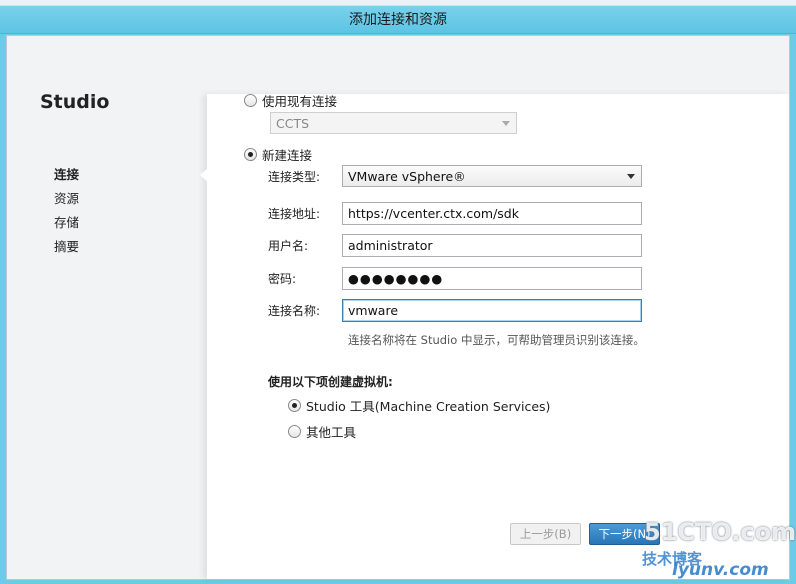 This screenshot has height=584, width=796. Describe the element at coordinates (293, 123) in the screenshot. I see `existing-connection-value: CCTS` at that location.